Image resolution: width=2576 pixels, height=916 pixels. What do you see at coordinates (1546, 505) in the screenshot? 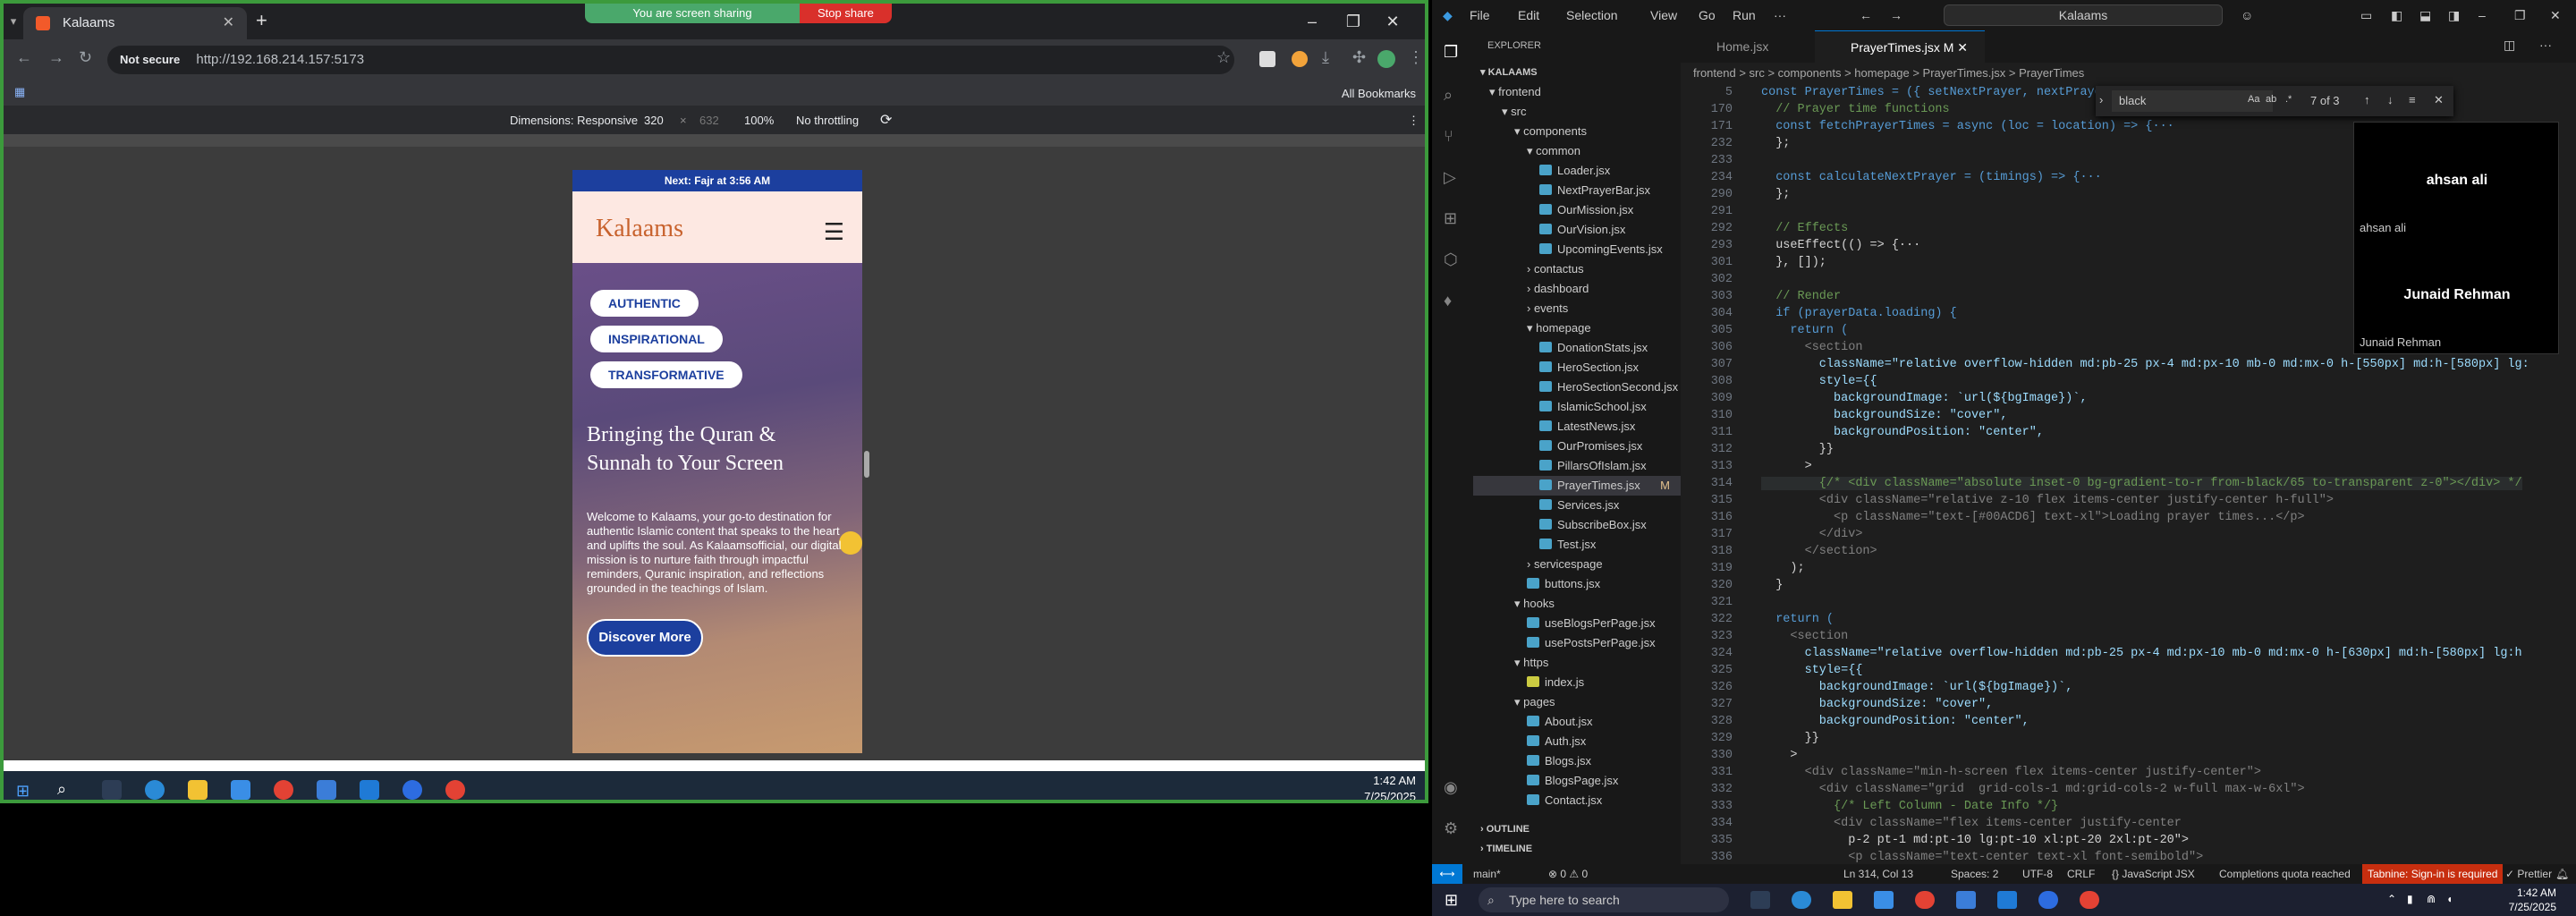
I see `file-item: Services.jsx` at bounding box center [1546, 505].